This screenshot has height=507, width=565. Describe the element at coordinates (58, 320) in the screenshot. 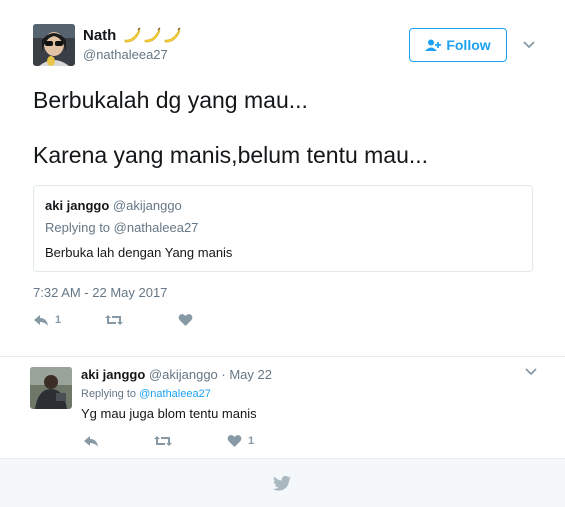

I see `reply-count: 1` at that location.